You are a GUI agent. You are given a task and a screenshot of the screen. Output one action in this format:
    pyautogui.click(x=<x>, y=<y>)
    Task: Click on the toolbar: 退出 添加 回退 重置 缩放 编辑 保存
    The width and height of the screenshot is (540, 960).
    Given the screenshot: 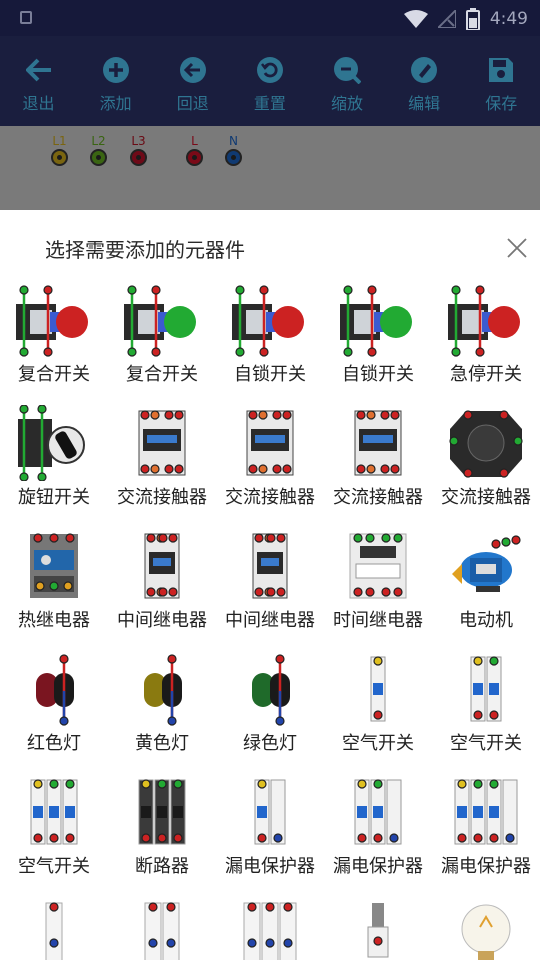 What is the action you would take?
    pyautogui.click(x=270, y=81)
    